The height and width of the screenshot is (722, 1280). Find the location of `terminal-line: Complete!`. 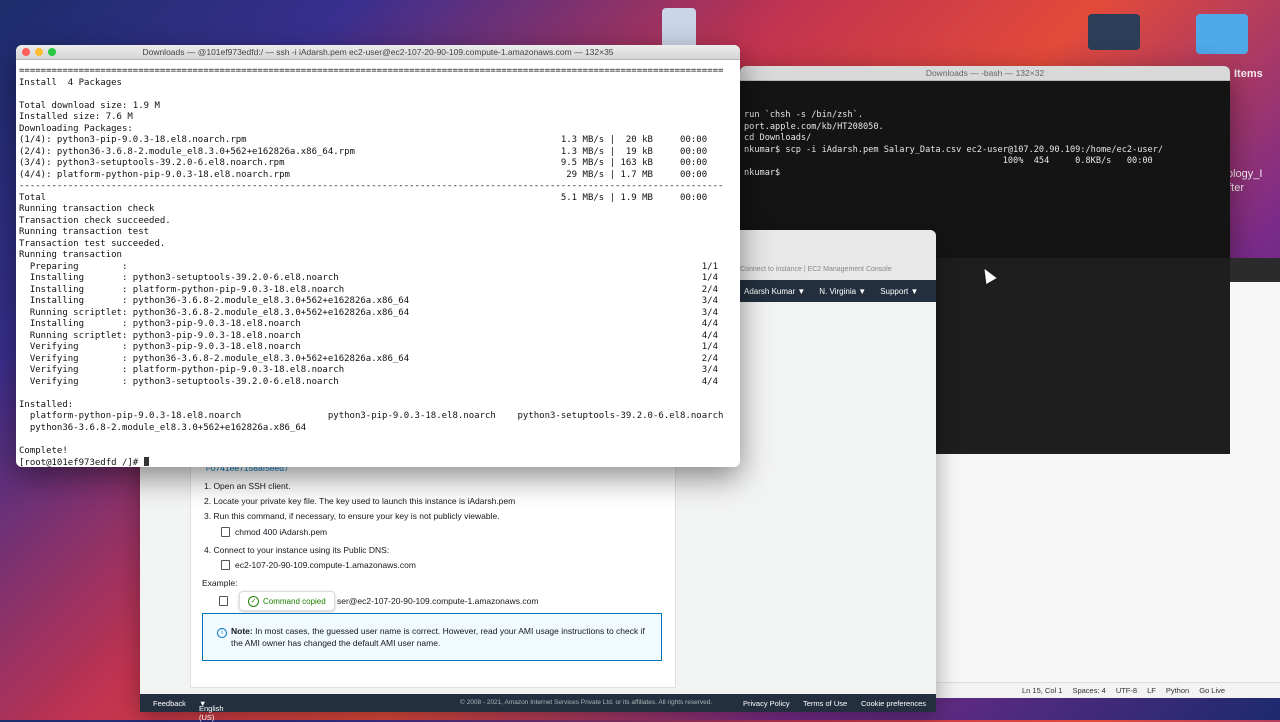

terminal-line: Complete! is located at coordinates (43, 450).